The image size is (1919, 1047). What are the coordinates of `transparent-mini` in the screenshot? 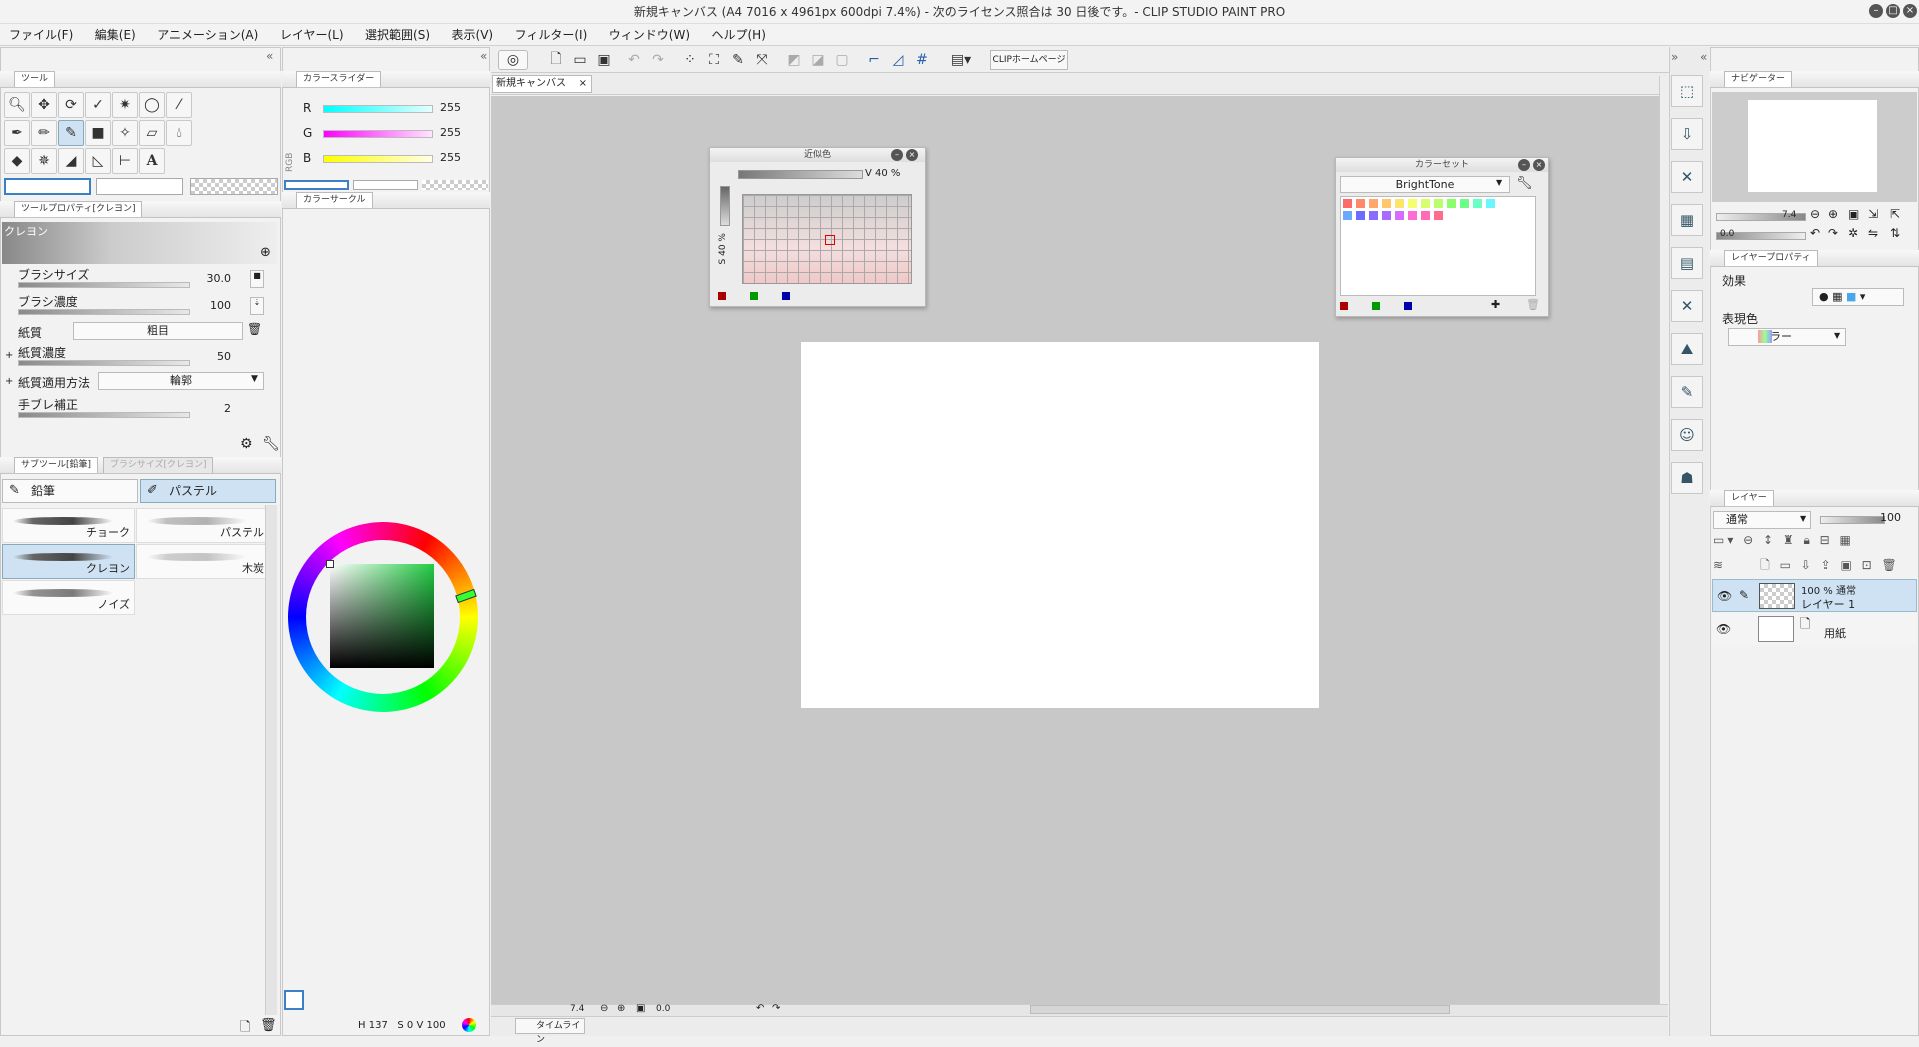 It's located at (455, 185).